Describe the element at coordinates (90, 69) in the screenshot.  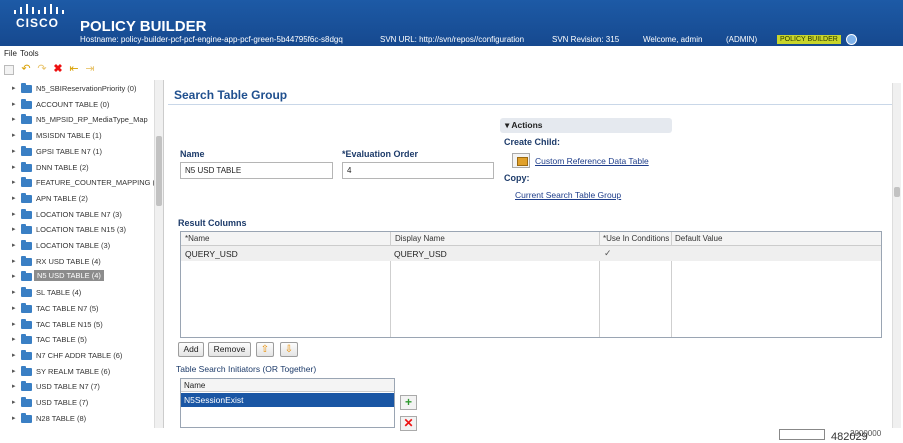
I see `forward-icon: ⇥` at that location.